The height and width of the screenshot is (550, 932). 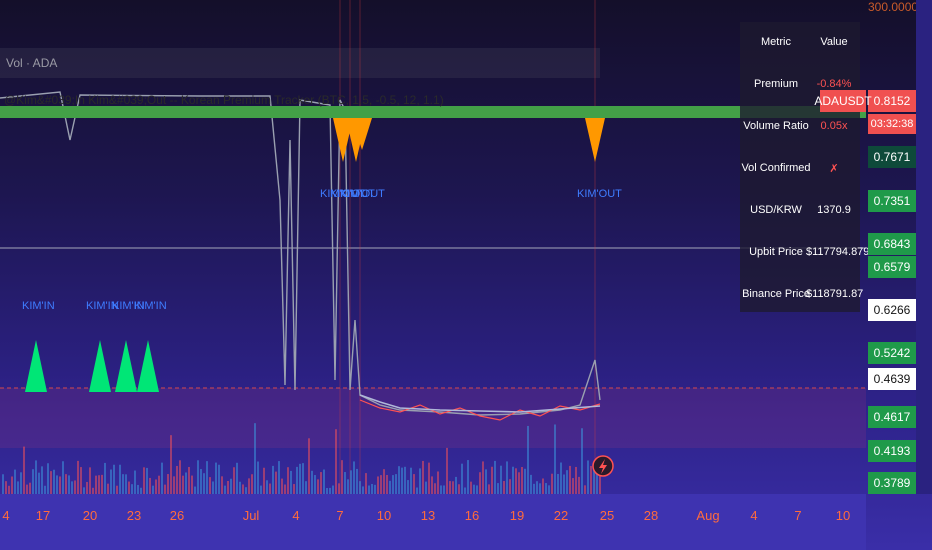 What do you see at coordinates (800, 172) in the screenshot?
I see `table-row: Vol Confirmed ✗` at bounding box center [800, 172].